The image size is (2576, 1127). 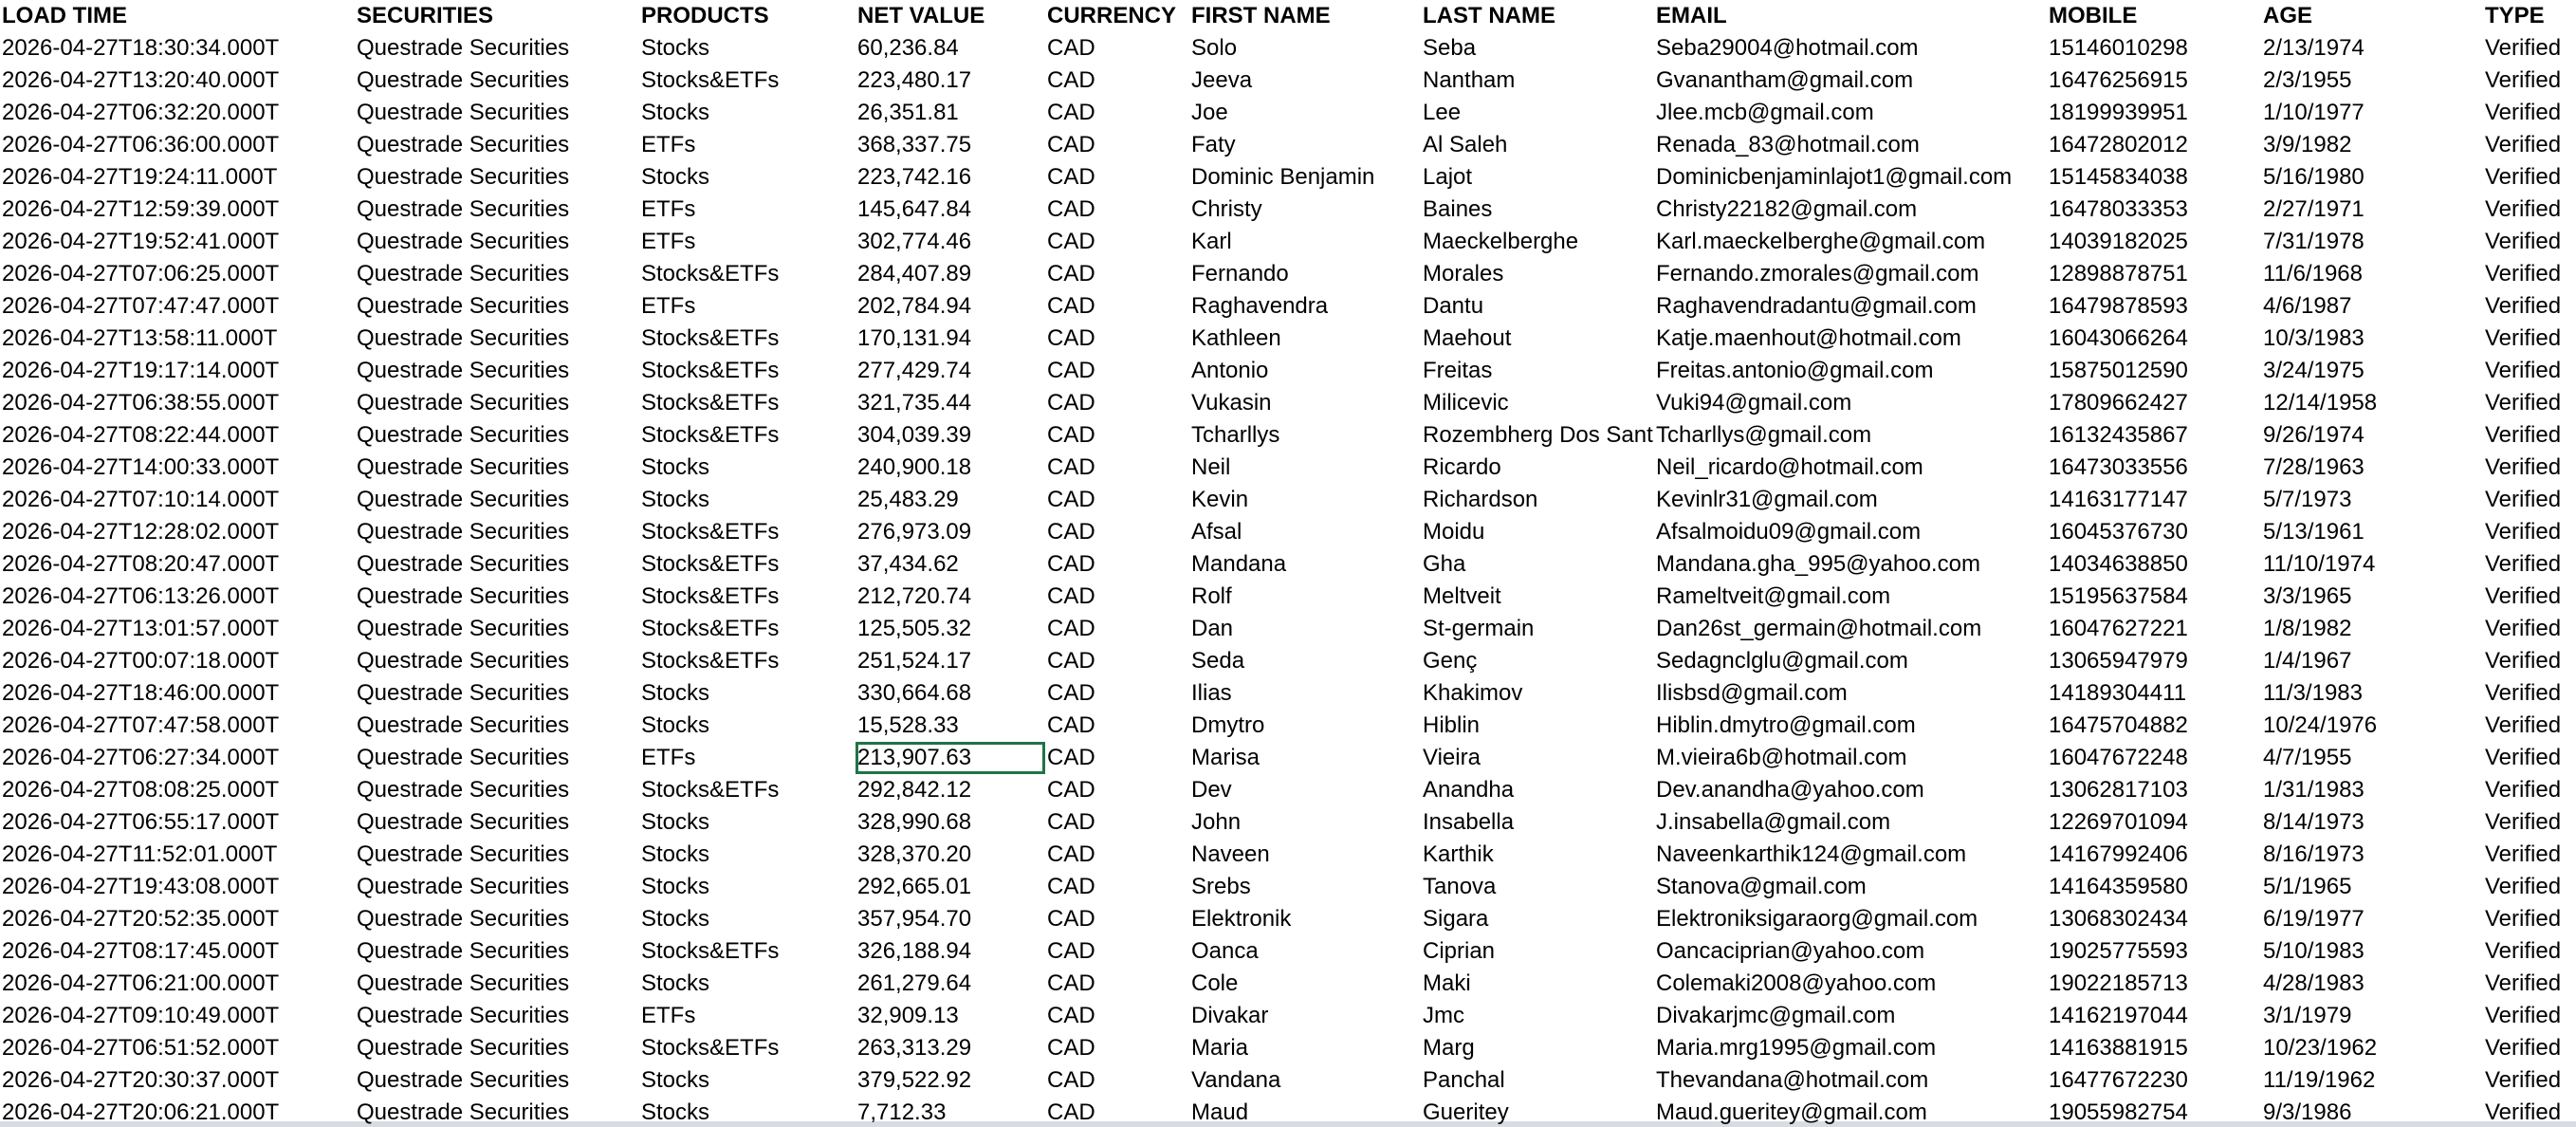 What do you see at coordinates (1305, 113) in the screenshot?
I see `cell-first-name: Joe` at bounding box center [1305, 113].